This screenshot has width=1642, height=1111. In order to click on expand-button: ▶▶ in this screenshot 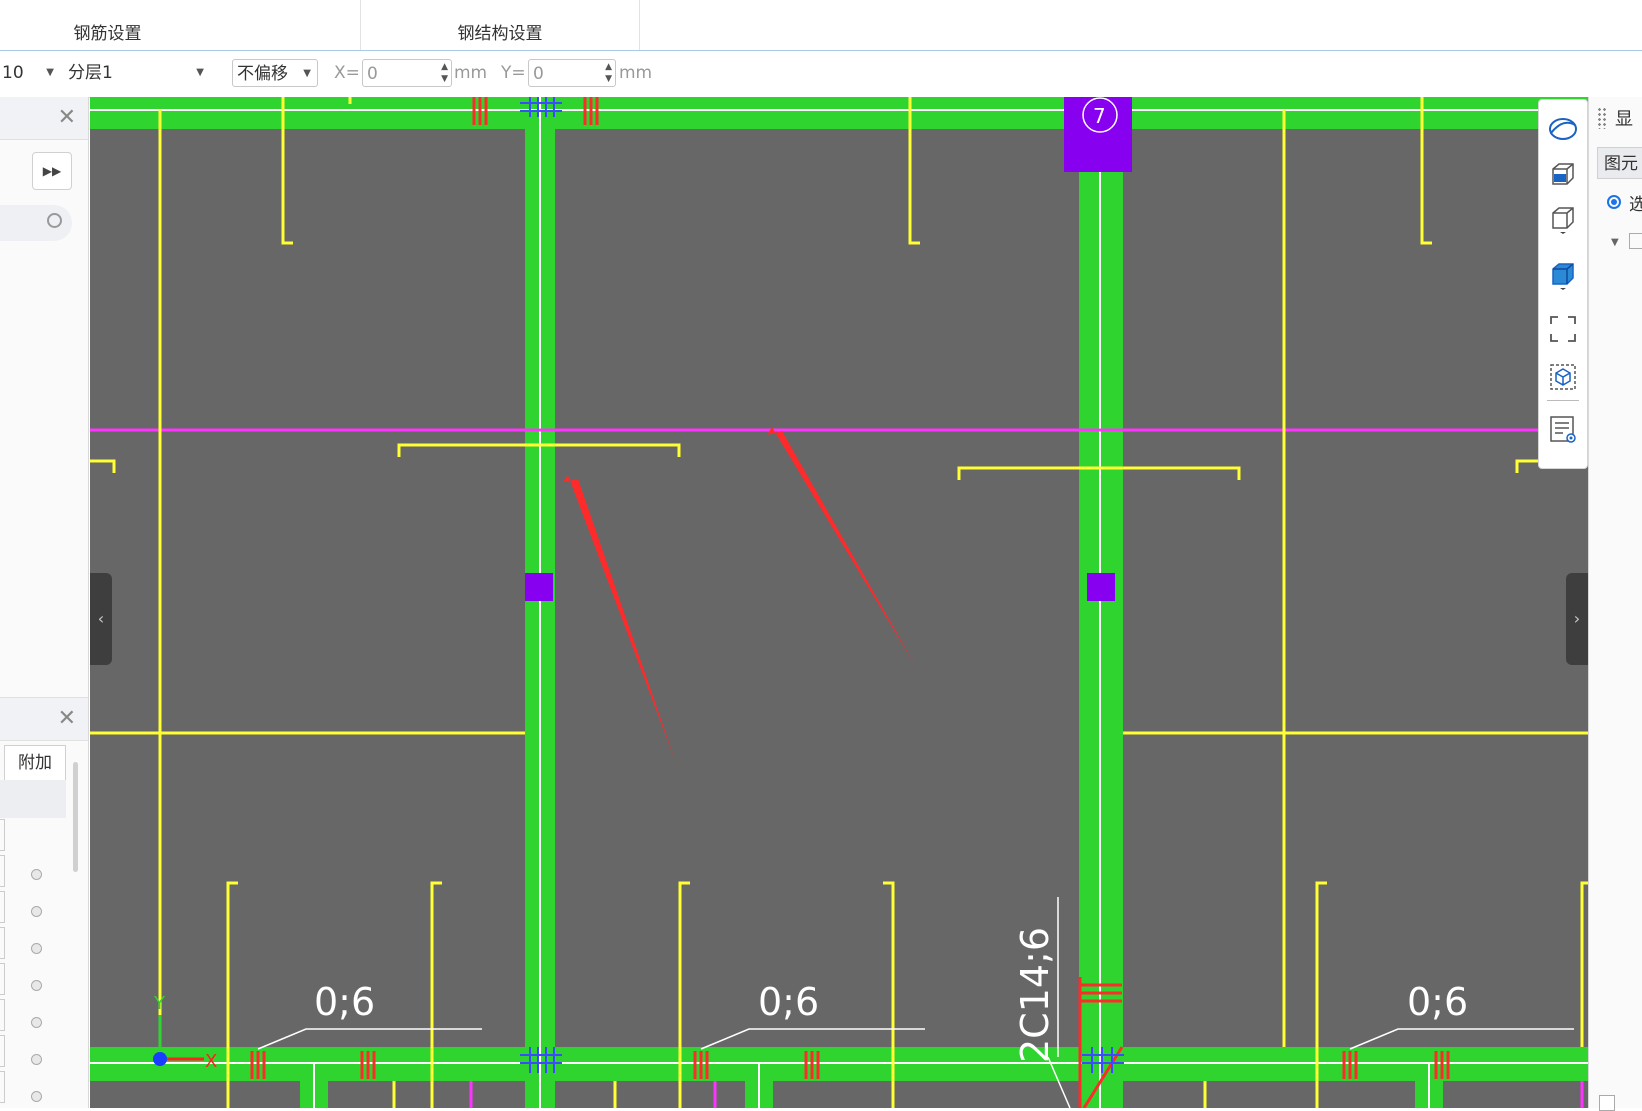, I will do `click(52, 171)`.